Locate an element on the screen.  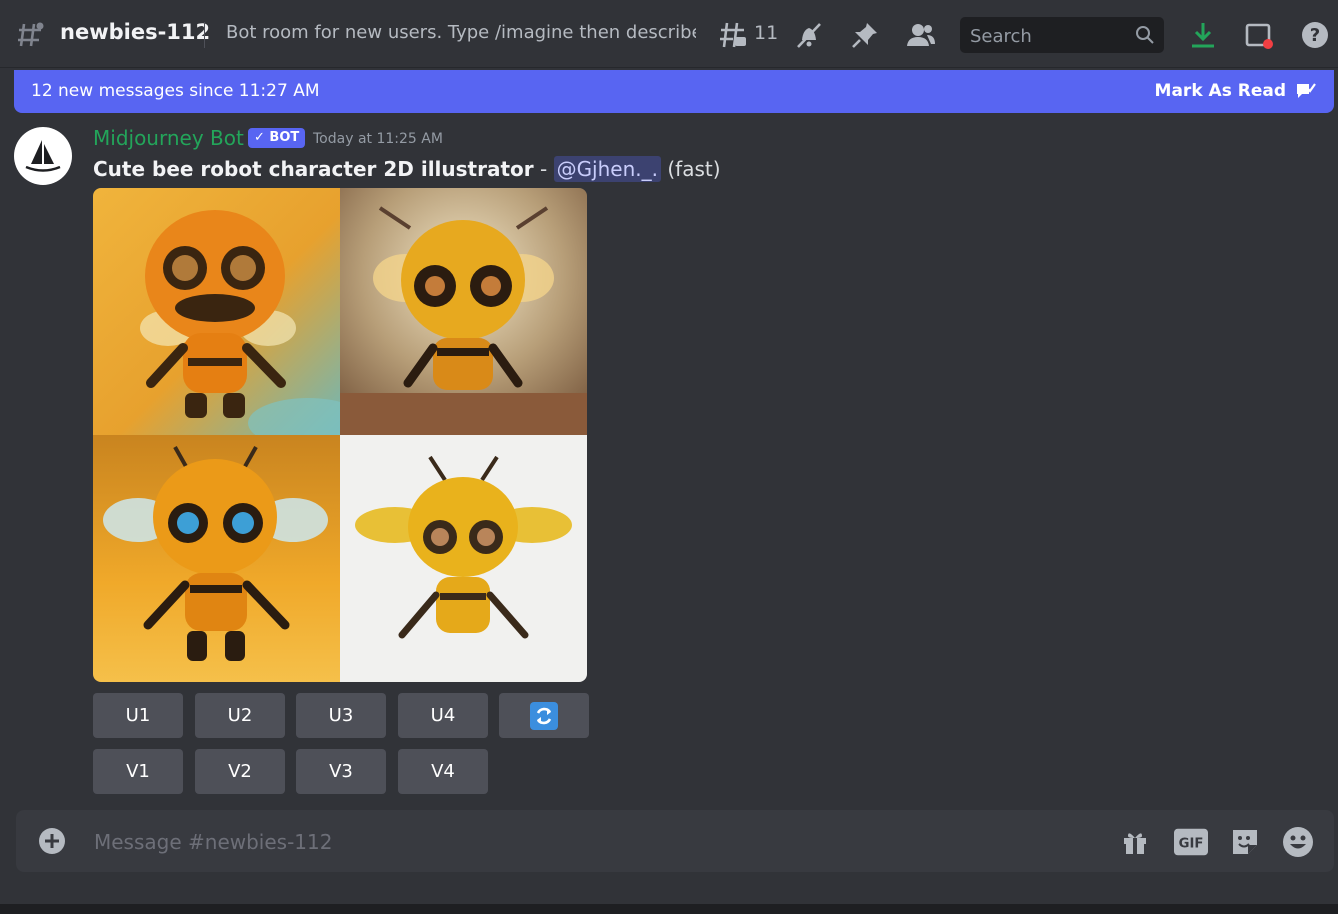
members-icon is located at coordinates (921, 35).